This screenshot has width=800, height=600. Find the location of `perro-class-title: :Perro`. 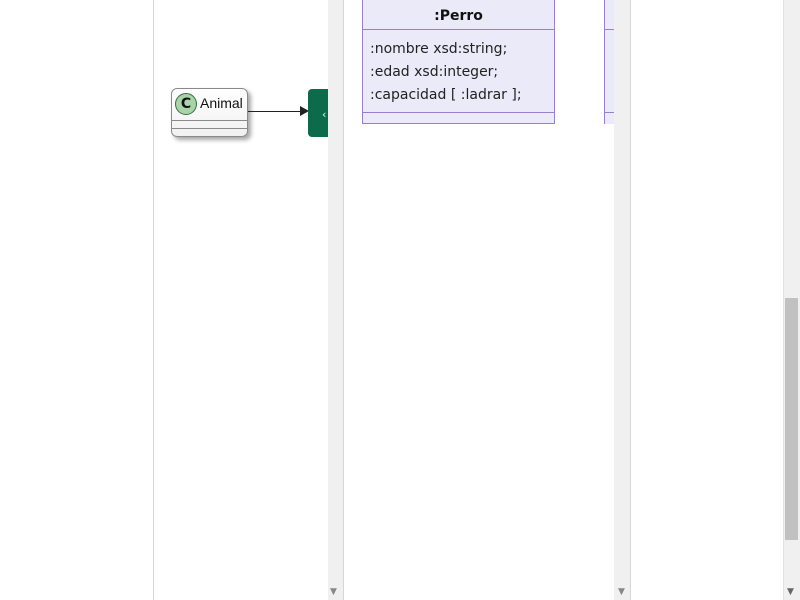

perro-class-title: :Perro is located at coordinates (458, 16).